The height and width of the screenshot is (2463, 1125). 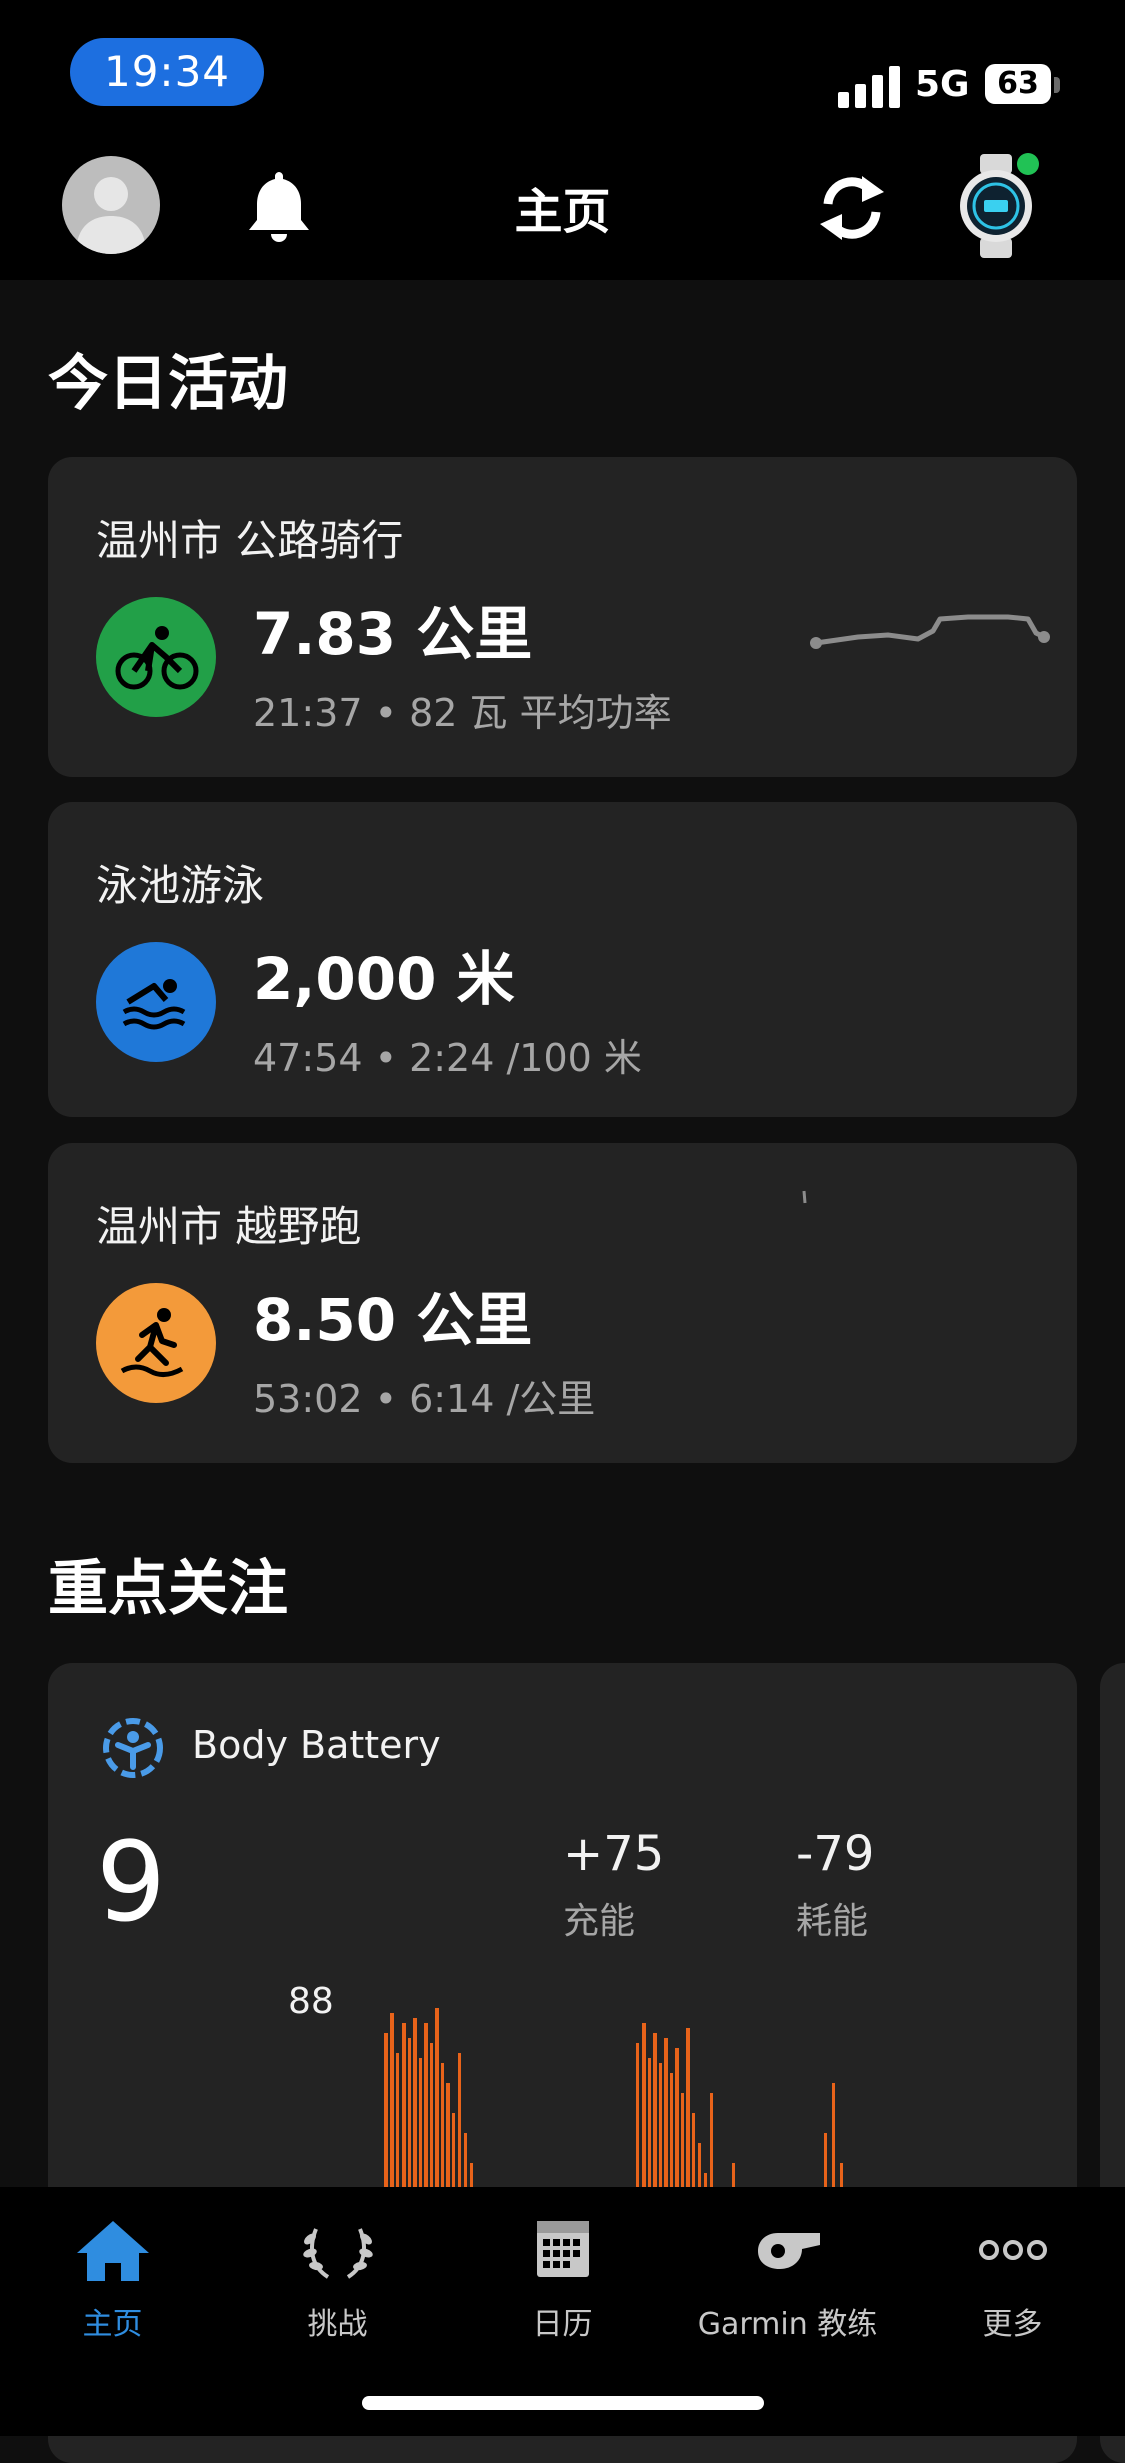 I want to click on activity-card-swimming: 泳池游泳 2,000 米 47:54 • 2:24 /100 米, so click(x=562, y=959).